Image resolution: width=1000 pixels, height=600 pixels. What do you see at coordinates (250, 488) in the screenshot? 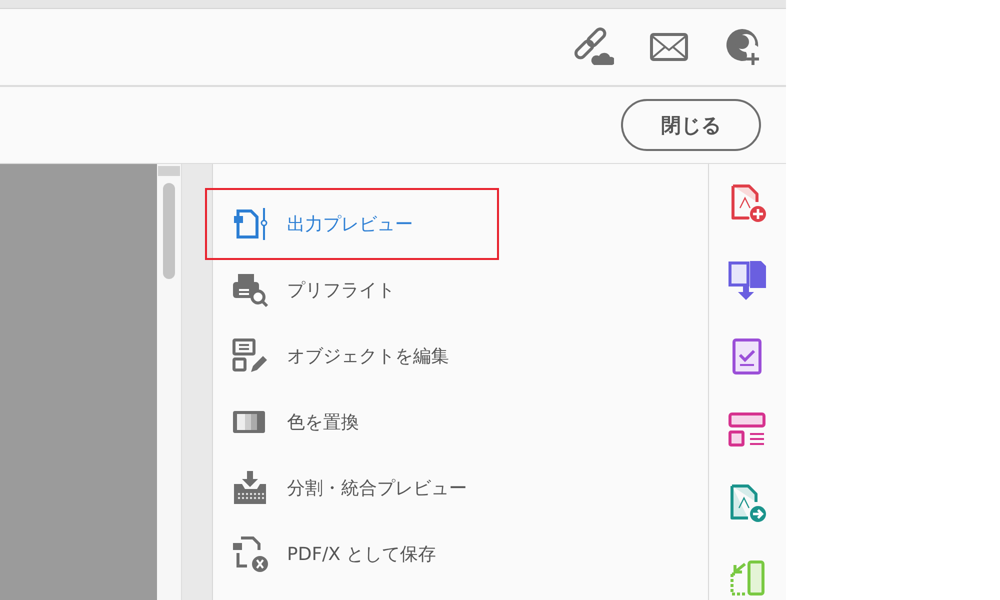
I see `tray-download-icon` at bounding box center [250, 488].